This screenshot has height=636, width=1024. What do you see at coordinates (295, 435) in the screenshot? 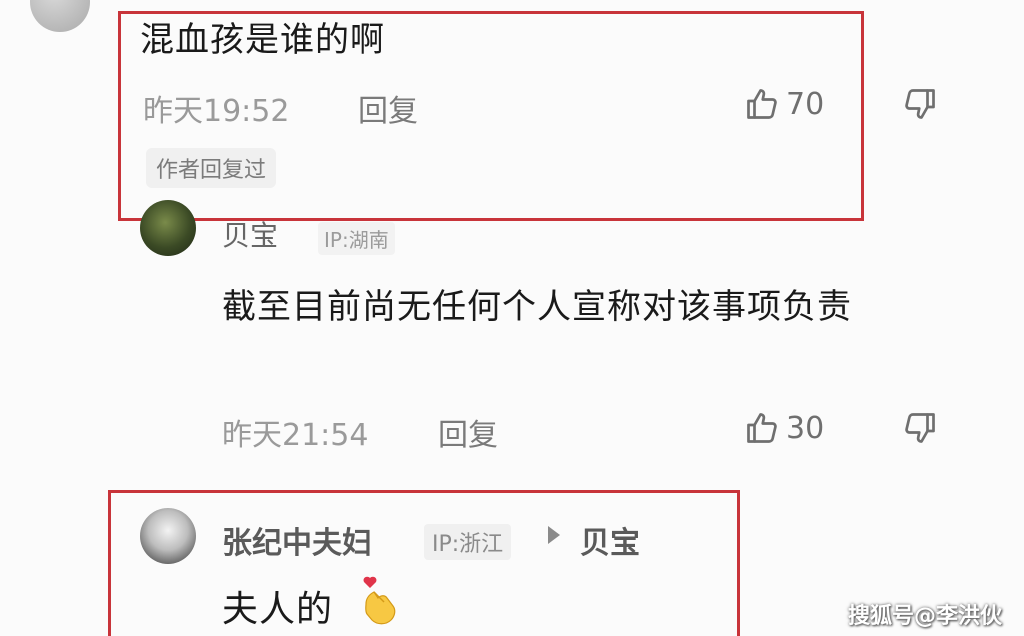
I see `comment-timestamp: 昨天21:54` at bounding box center [295, 435].